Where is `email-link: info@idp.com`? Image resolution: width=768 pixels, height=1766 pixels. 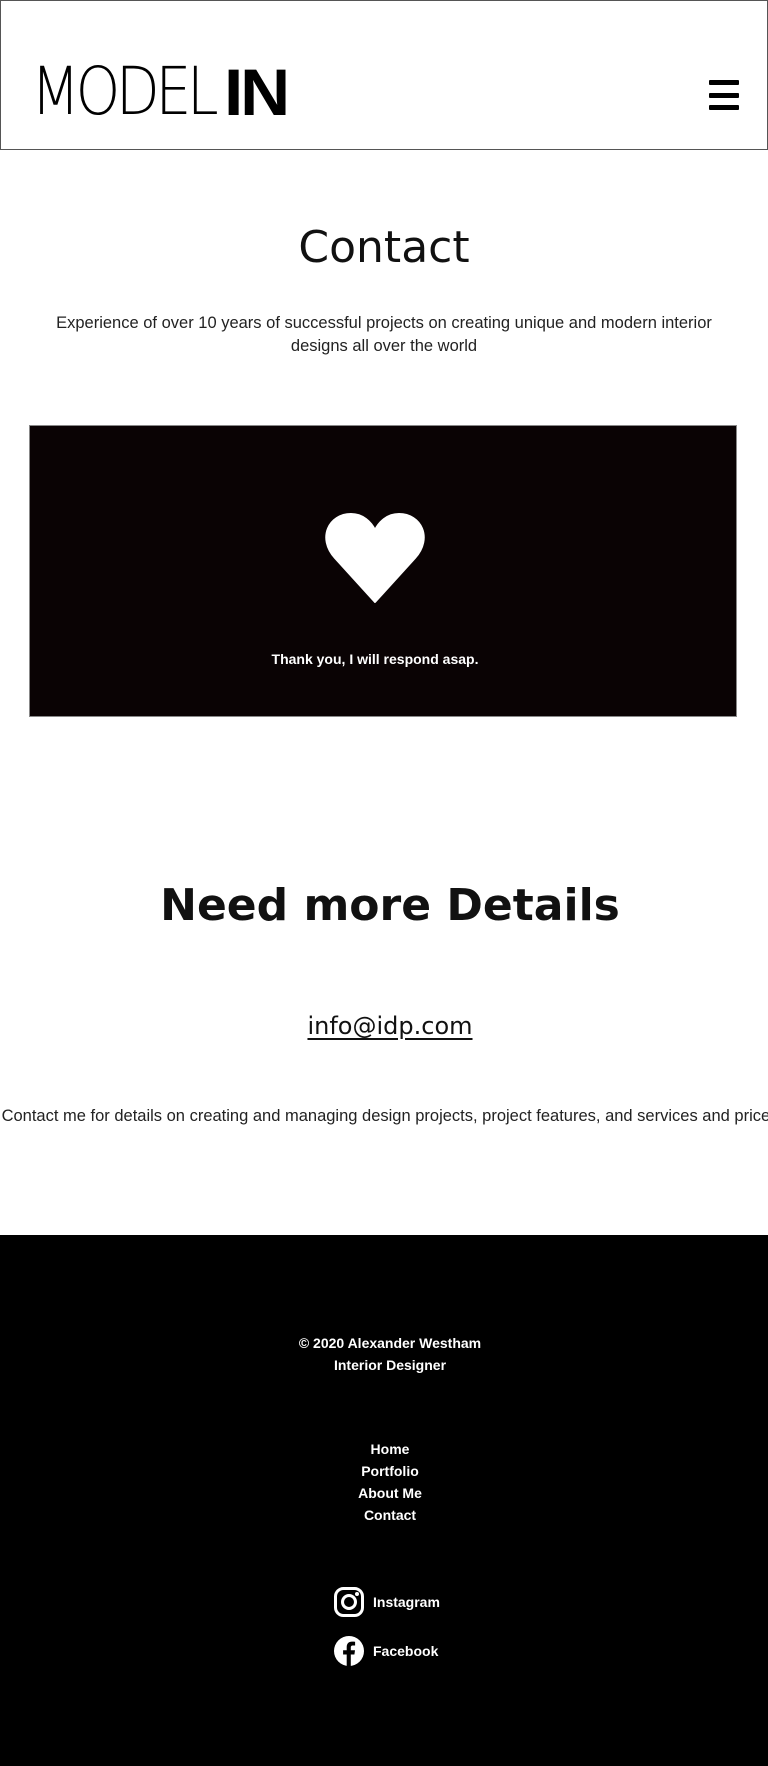 email-link: info@idp.com is located at coordinates (384, 1026).